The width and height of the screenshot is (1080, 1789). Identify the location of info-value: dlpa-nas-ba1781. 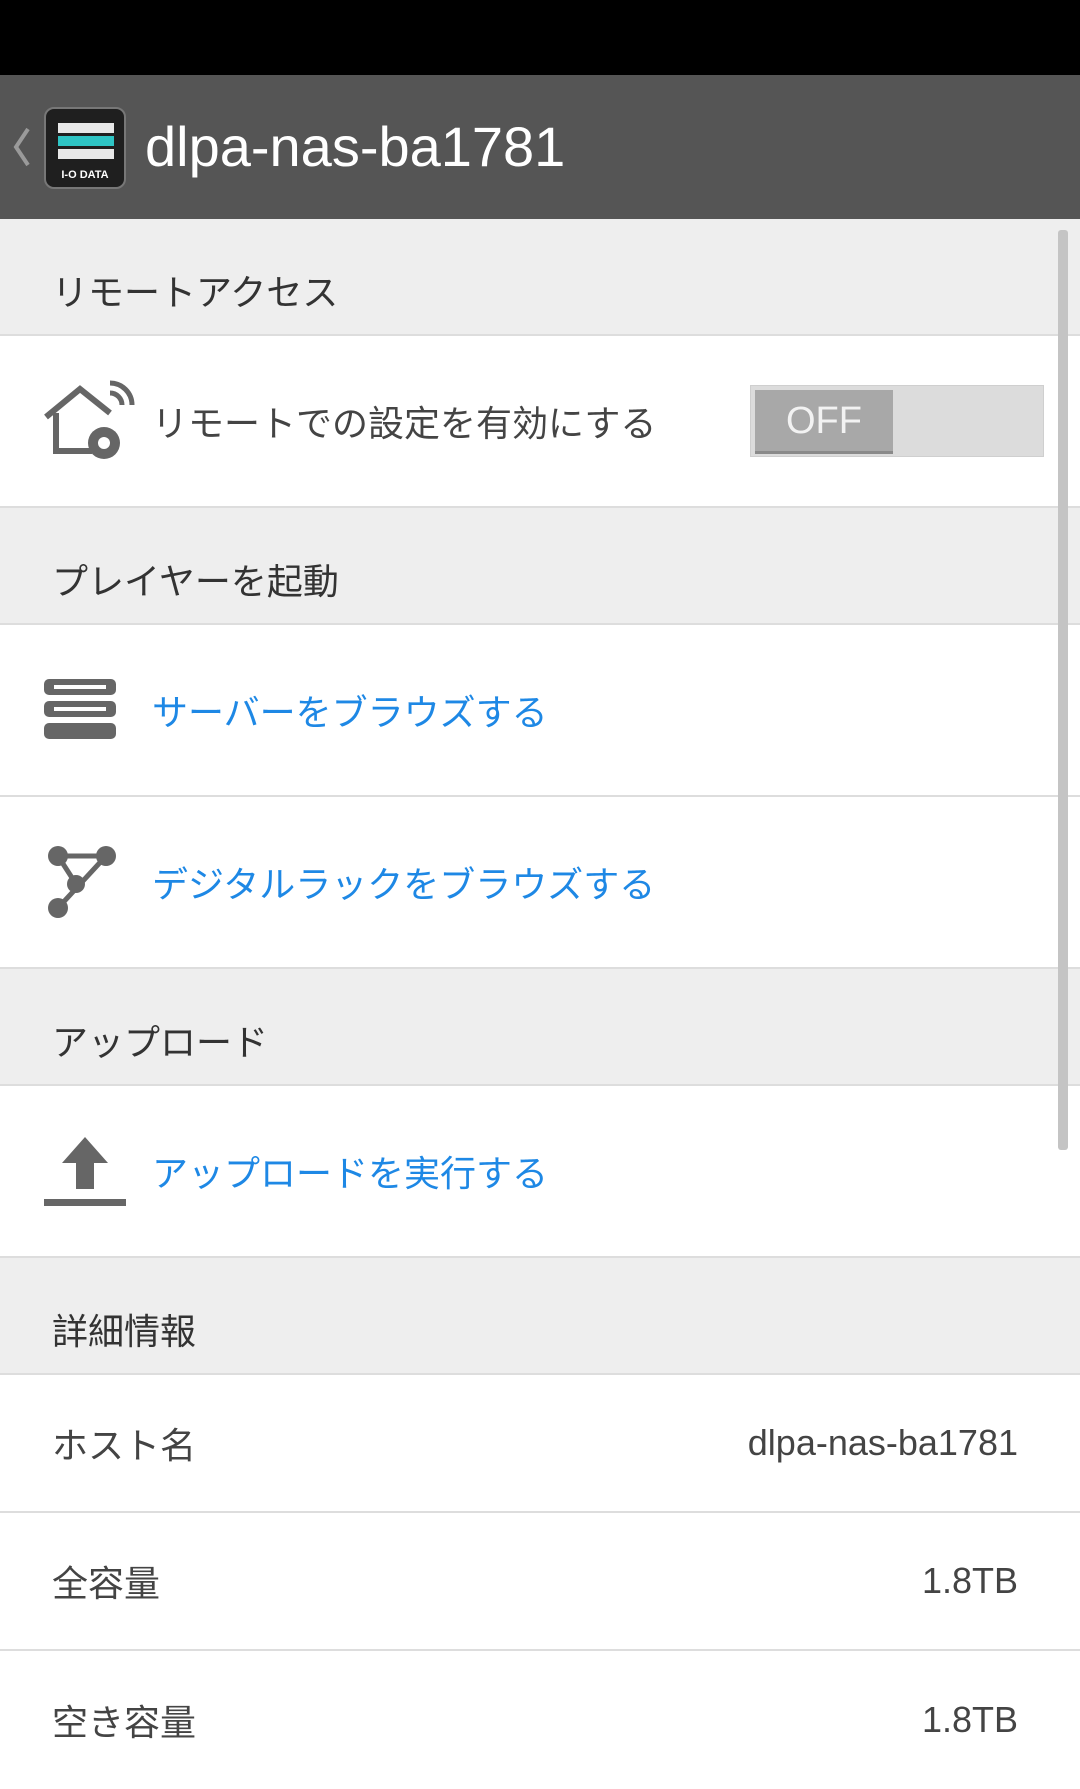
(882, 1442).